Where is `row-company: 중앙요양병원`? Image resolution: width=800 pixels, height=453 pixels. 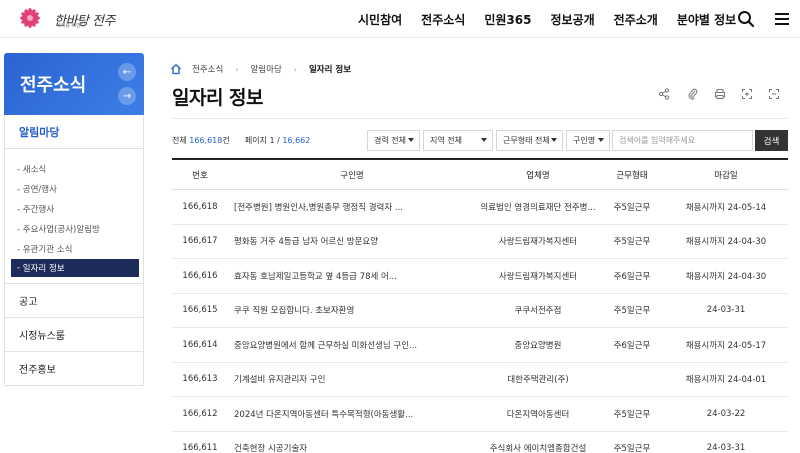 row-company: 중앙요양병원 is located at coordinates (538, 345).